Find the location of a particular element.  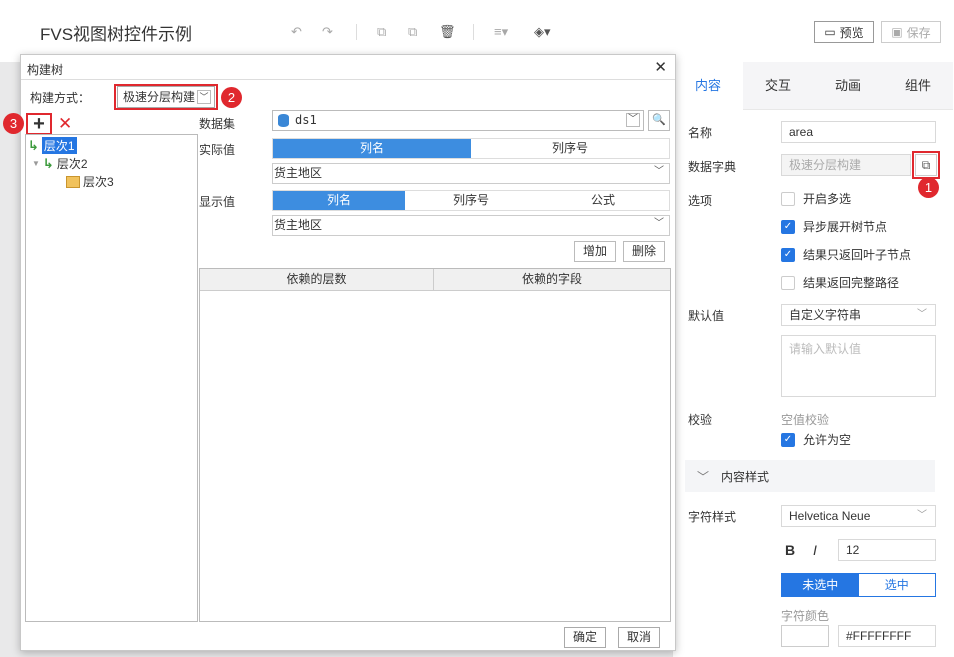

color-hex-input: #FFFFFFFF is located at coordinates (887, 636).